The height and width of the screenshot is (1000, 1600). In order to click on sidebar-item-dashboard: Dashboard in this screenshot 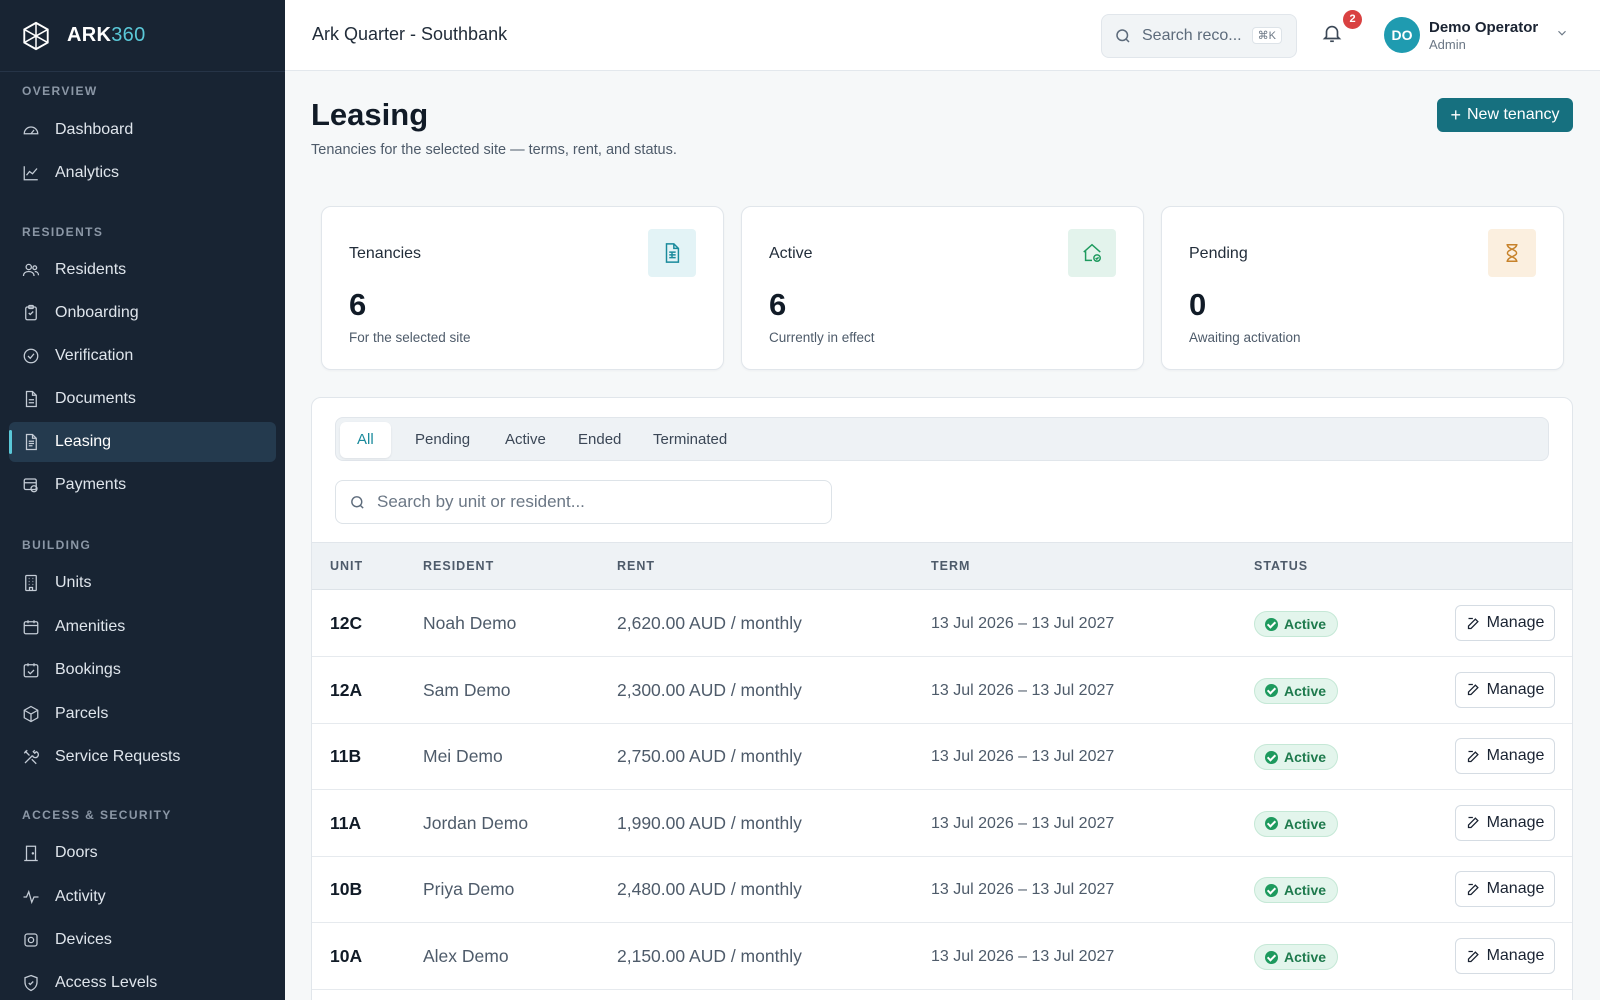, I will do `click(142, 130)`.